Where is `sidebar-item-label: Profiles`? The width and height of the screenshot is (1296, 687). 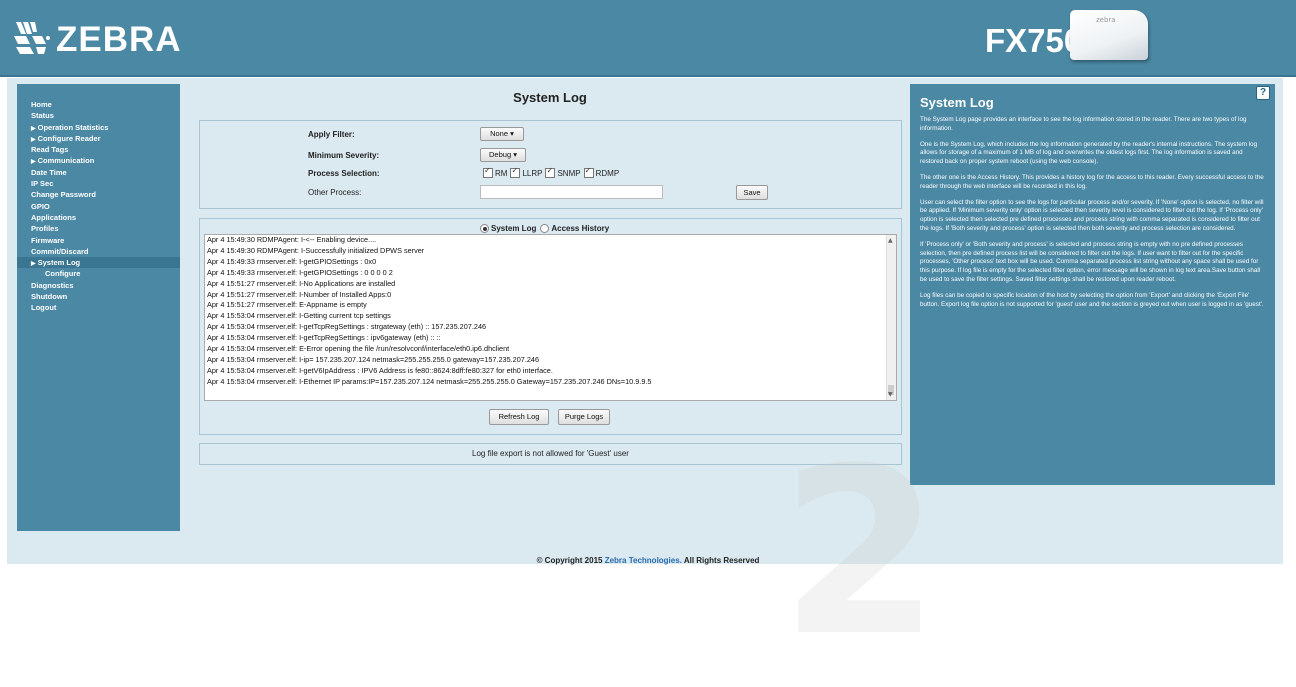
sidebar-item-label: Profiles is located at coordinates (45, 229).